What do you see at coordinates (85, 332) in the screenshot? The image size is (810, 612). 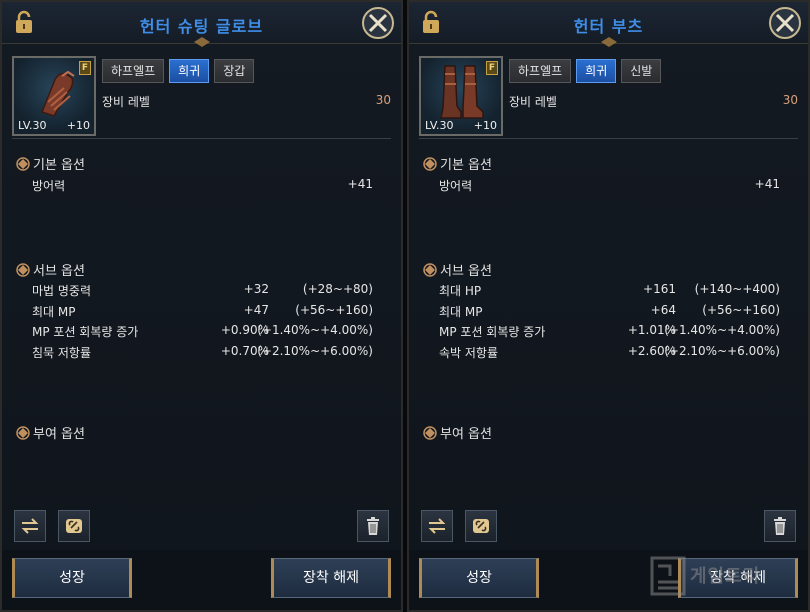 I see `option-name: MP 포션 회복량 증가` at bounding box center [85, 332].